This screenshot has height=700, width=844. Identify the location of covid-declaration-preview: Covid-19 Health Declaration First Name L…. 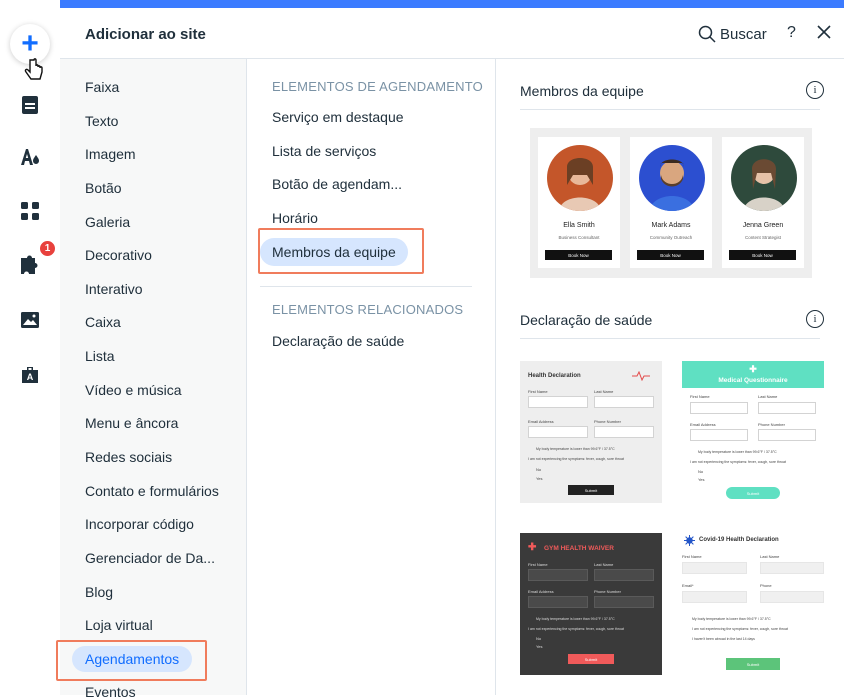
(753, 604).